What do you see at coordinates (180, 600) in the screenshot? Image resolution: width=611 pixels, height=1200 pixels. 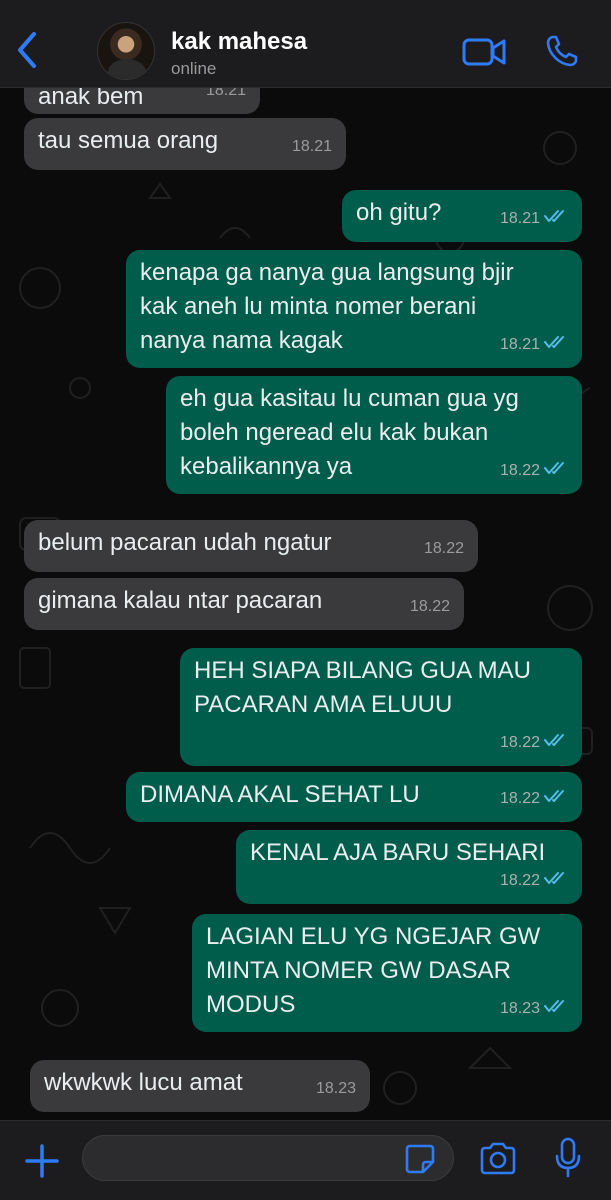 I see `message-text: gimana kalau ntar pacaran` at bounding box center [180, 600].